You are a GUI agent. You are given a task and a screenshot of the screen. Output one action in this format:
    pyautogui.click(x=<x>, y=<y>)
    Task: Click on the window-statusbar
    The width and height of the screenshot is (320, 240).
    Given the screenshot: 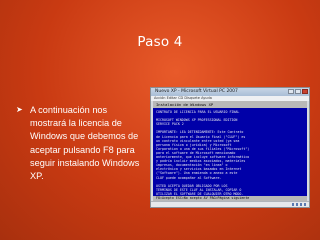 What is the action you would take?
    pyautogui.click(x=230, y=204)
    